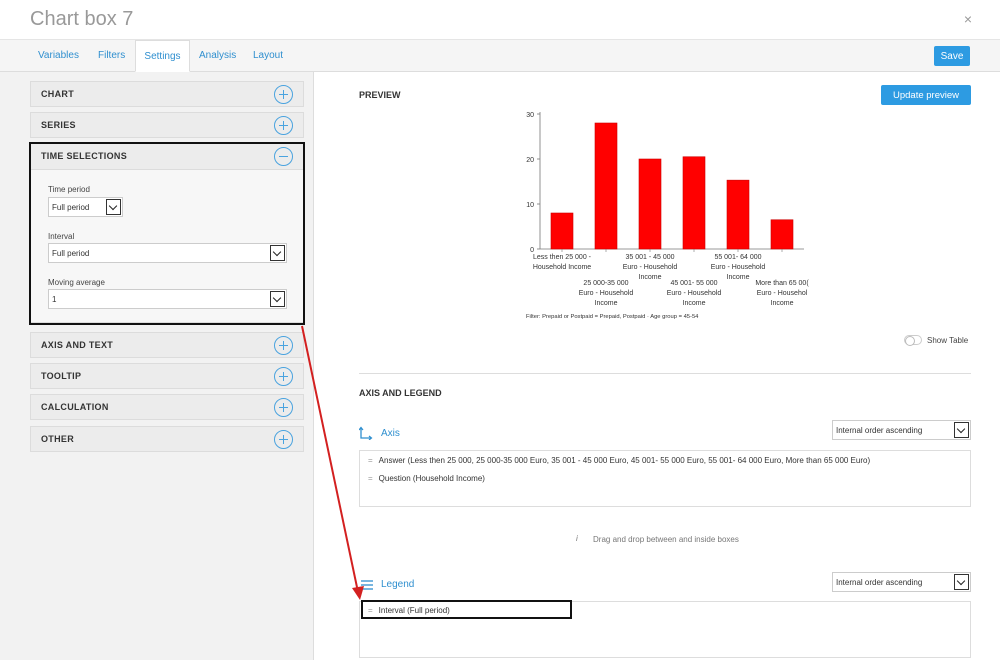 The image size is (1000, 660). I want to click on interval-select: Full period, so click(167, 253).